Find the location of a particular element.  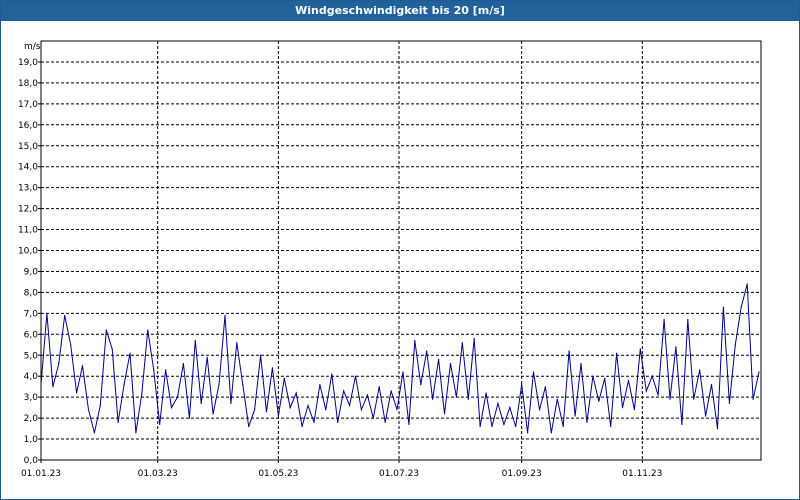

y-tick-label: 4,0 is located at coordinates (31, 377).